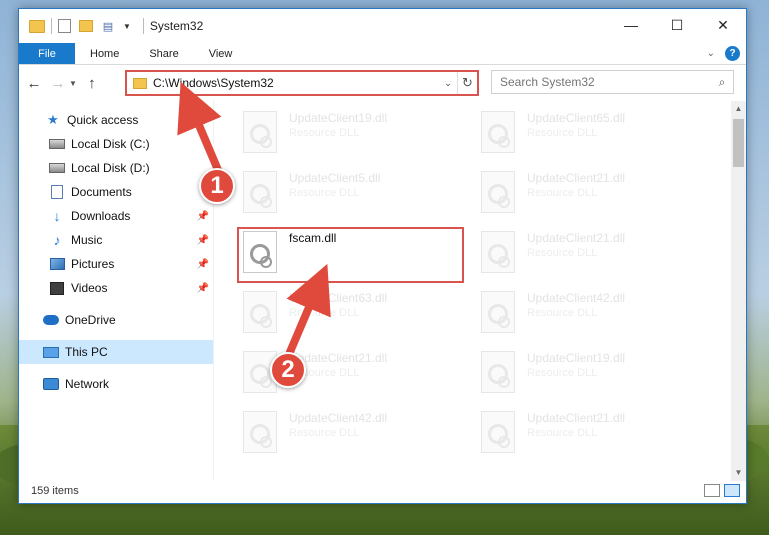 The image size is (769, 535). I want to click on search-input, so click(605, 82).